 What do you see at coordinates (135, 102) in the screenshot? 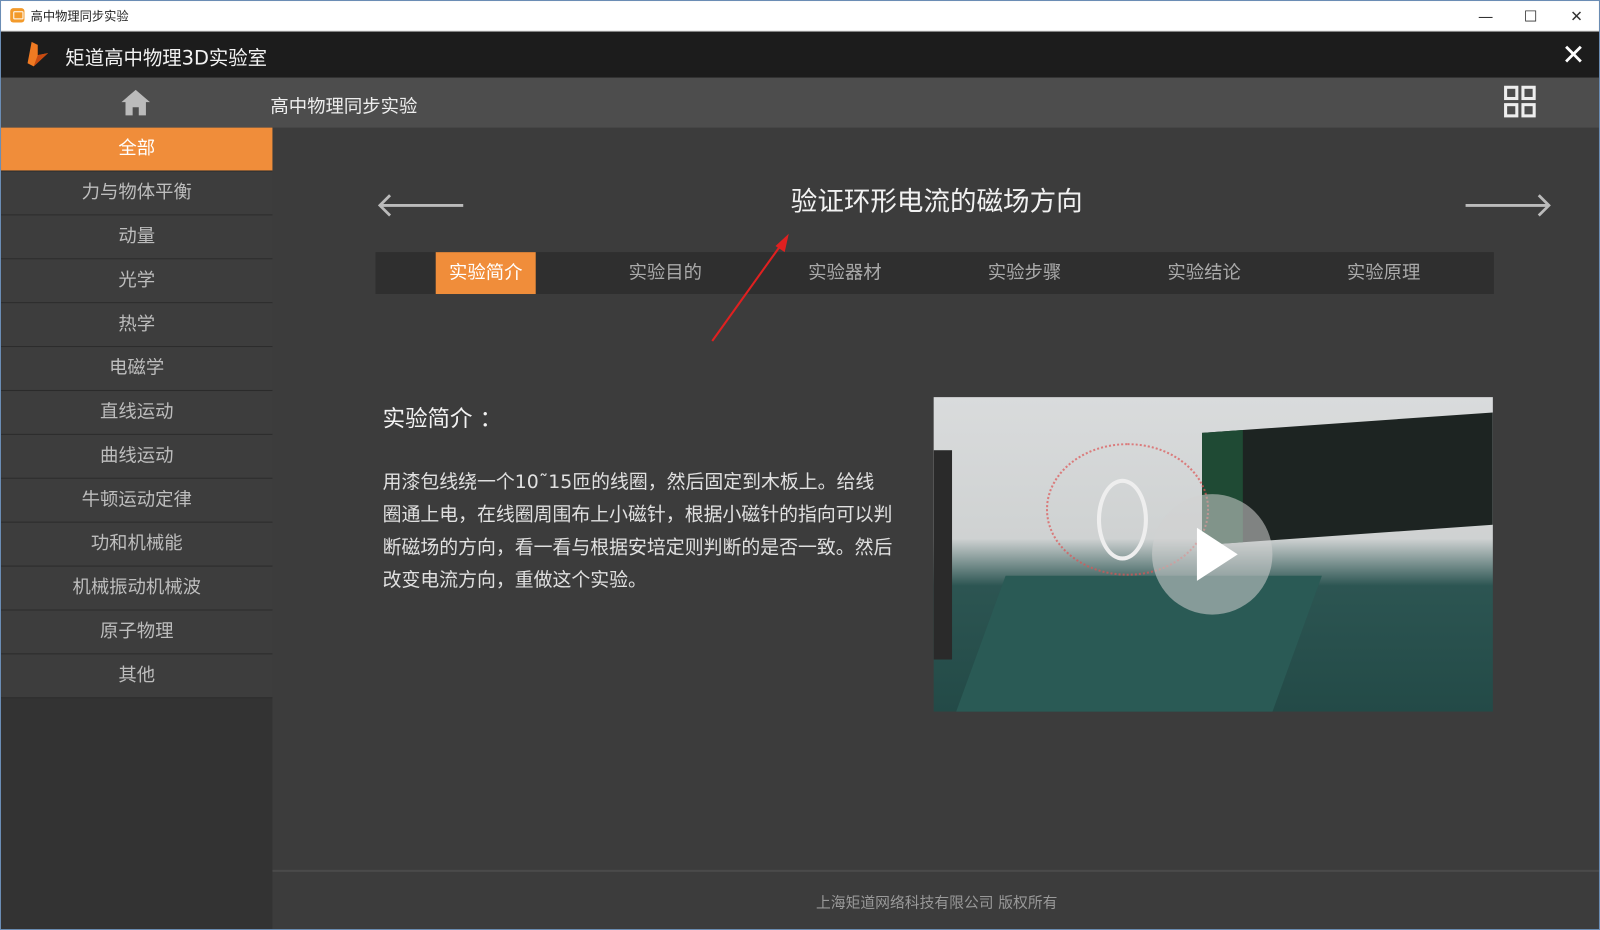
I see `home-icon` at bounding box center [135, 102].